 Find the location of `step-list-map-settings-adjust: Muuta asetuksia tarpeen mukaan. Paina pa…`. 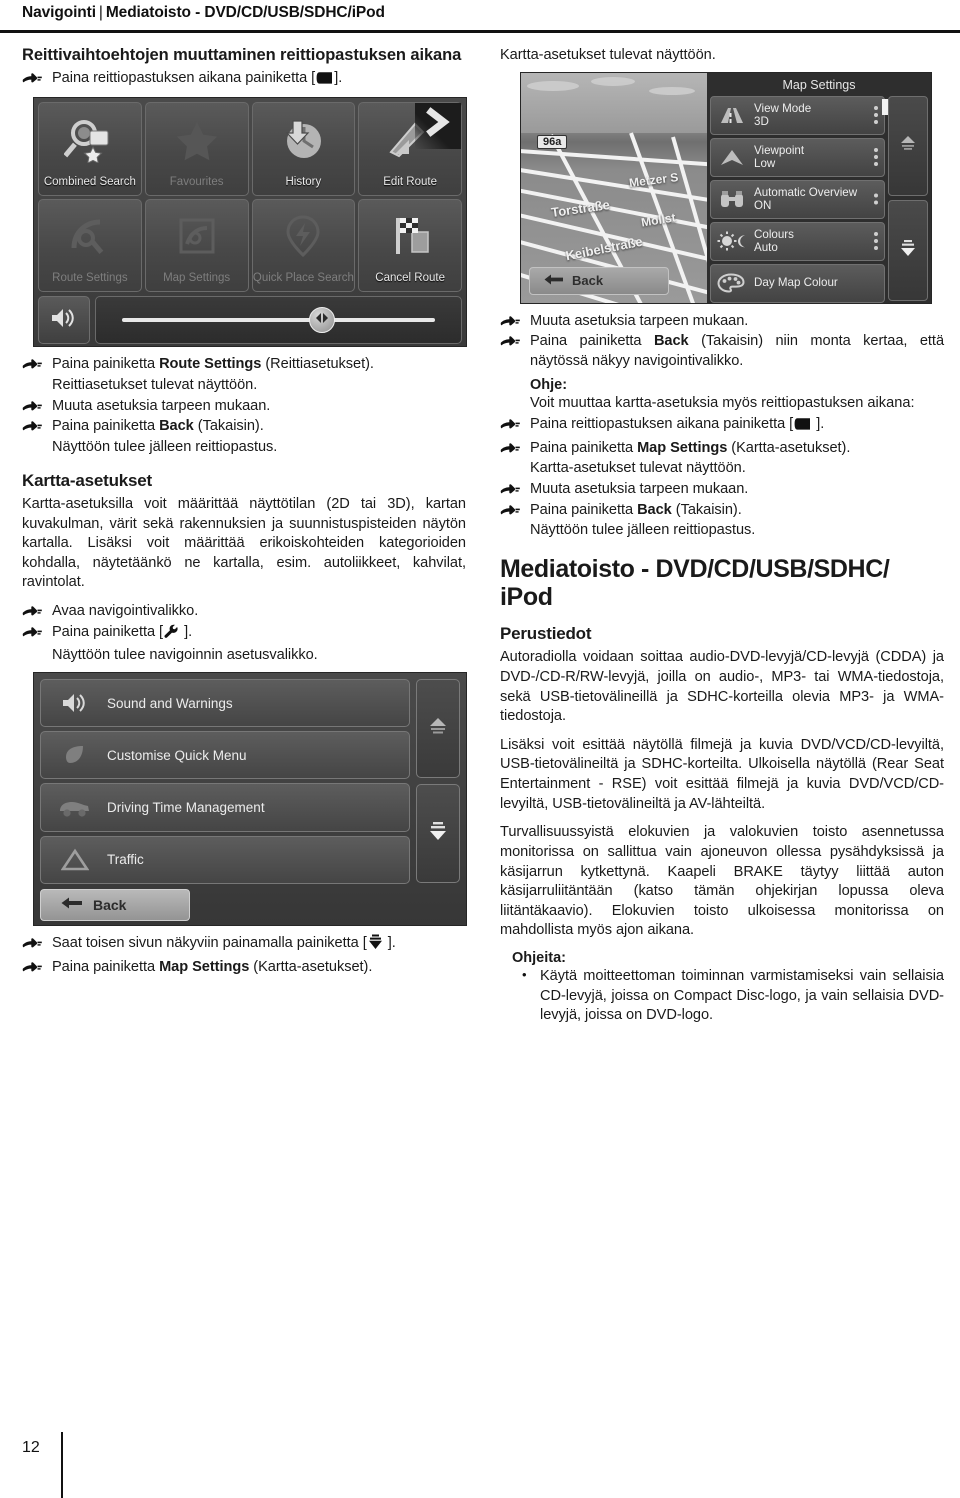

step-list-map-settings-adjust: Muuta asetuksia tarpeen mukaan. Paina pa… is located at coordinates (722, 342).